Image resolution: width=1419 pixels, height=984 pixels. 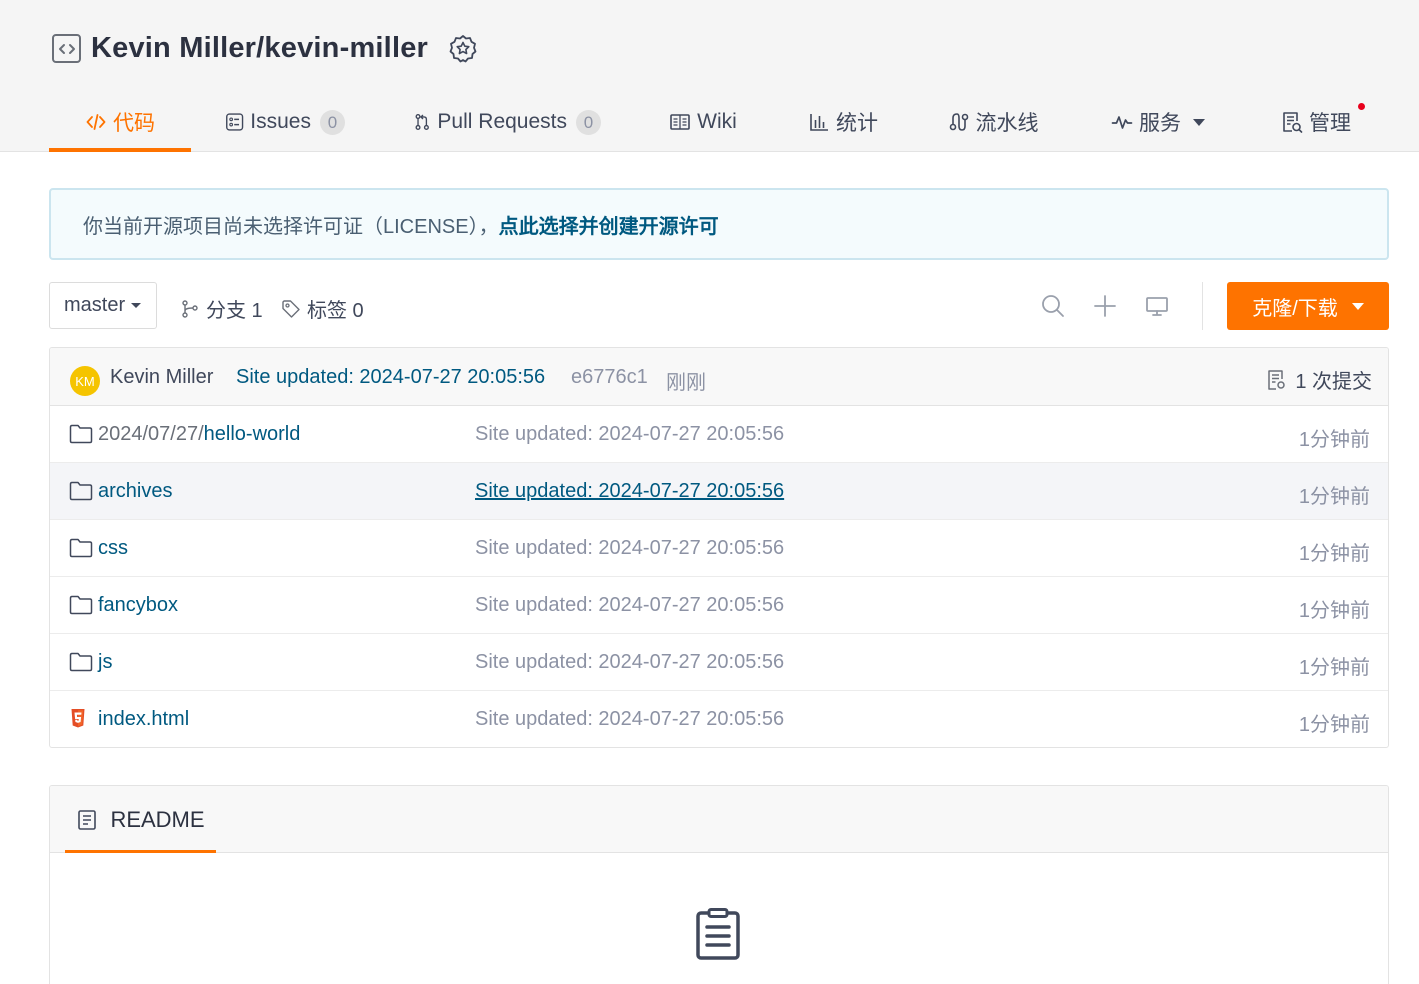 What do you see at coordinates (157, 819) in the screenshot?
I see `readme-tab-label: README` at bounding box center [157, 819].